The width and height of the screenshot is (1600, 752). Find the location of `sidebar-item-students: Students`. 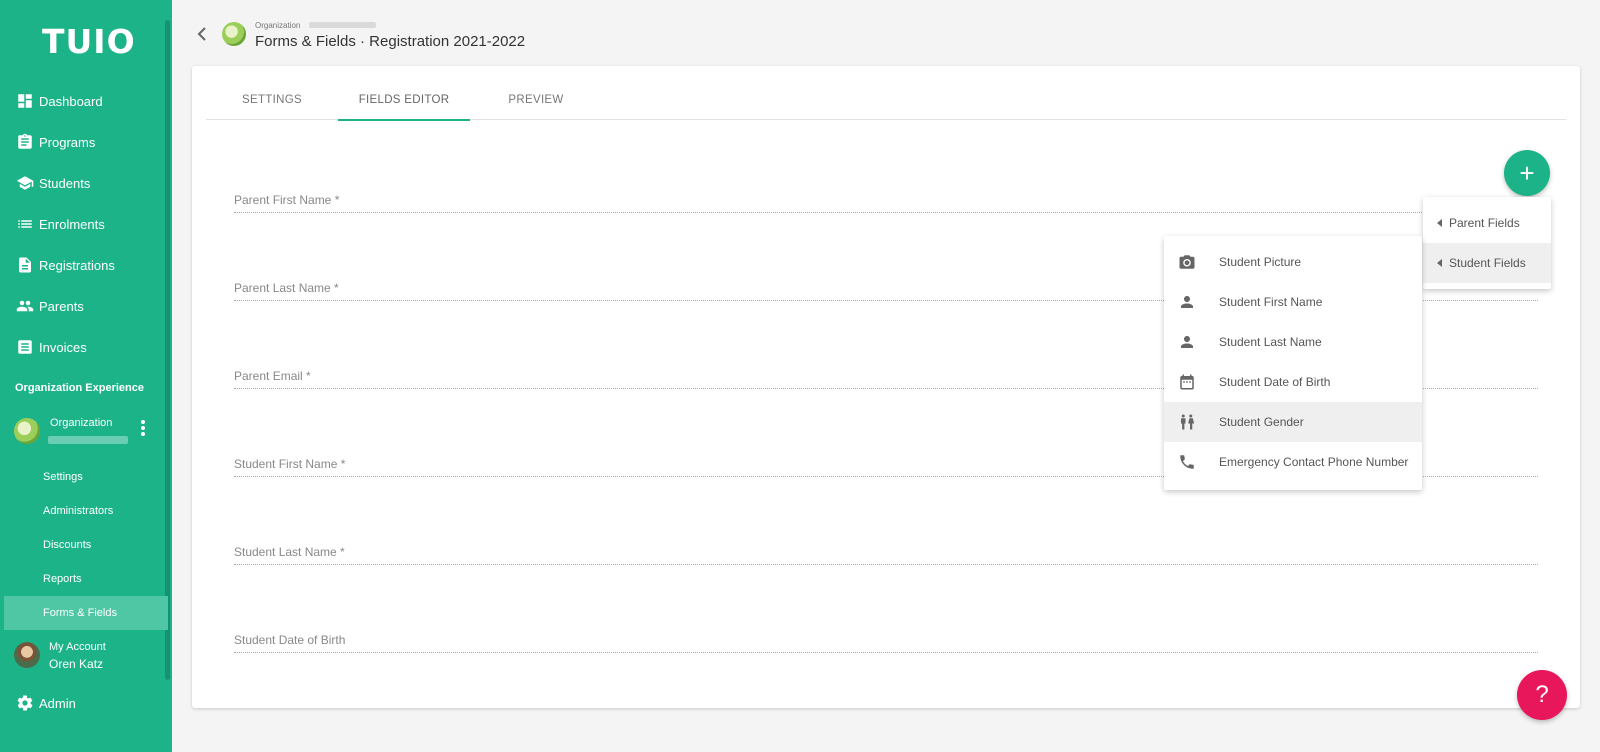

sidebar-item-students: Students is located at coordinates (84, 183).